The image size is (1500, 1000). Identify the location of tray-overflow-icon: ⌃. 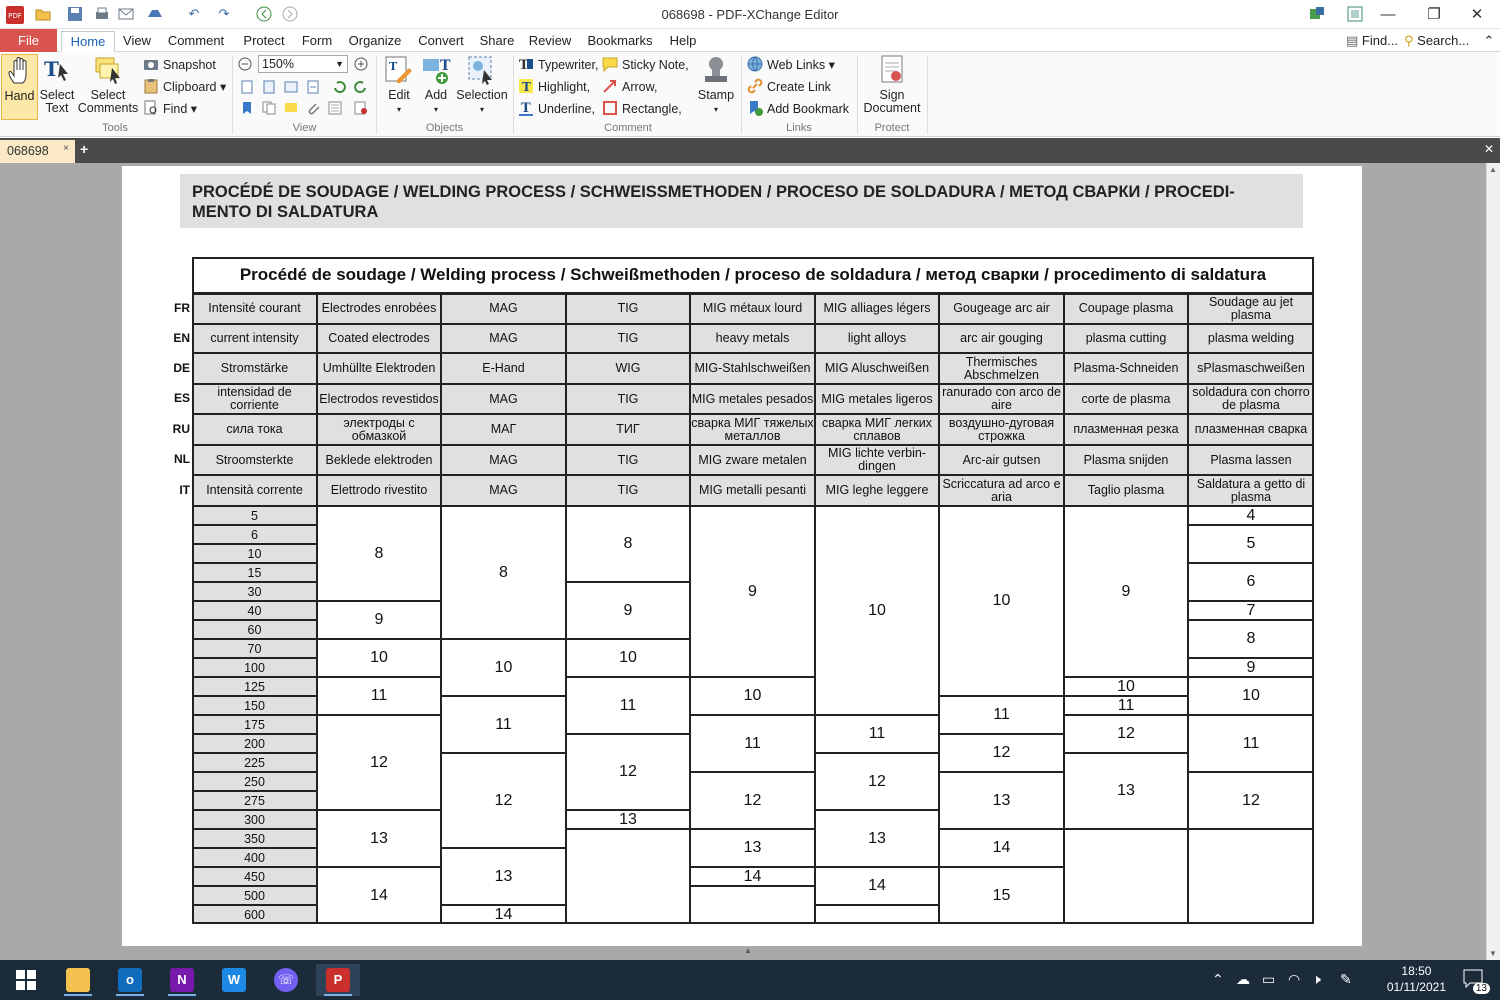
(1218, 979).